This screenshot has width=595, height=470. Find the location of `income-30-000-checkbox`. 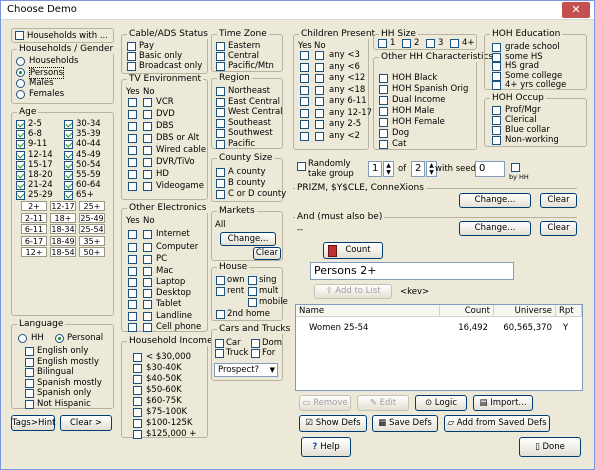

income-30-000-checkbox is located at coordinates (137, 357).